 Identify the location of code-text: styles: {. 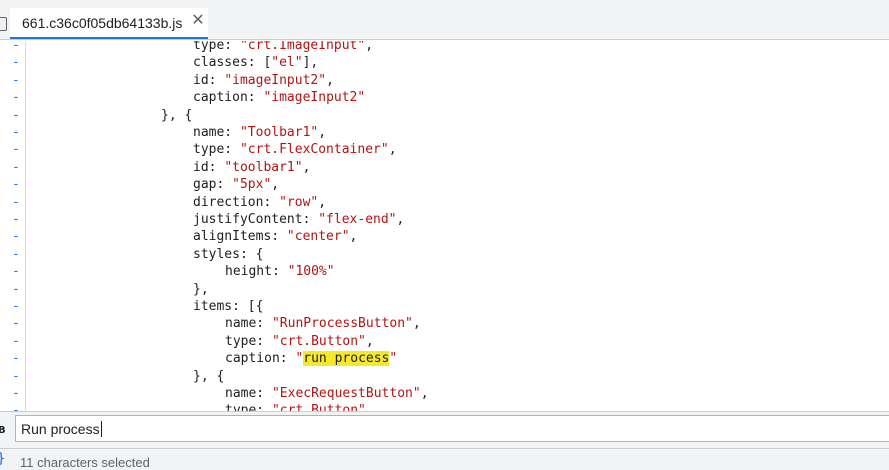
(228, 254).